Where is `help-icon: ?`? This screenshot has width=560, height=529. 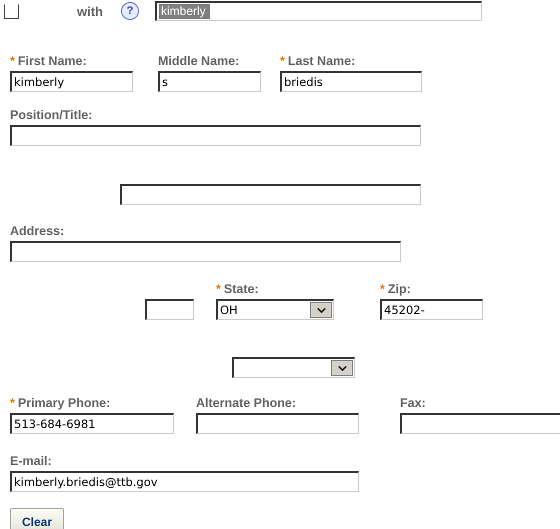 help-icon: ? is located at coordinates (130, 11).